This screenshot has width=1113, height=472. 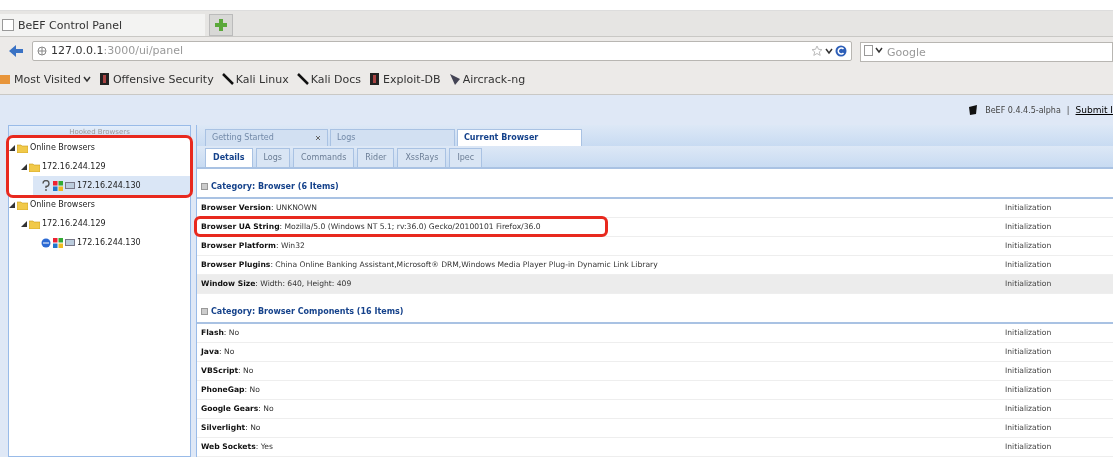 What do you see at coordinates (841, 50) in the screenshot?
I see `reload-icon` at bounding box center [841, 50].